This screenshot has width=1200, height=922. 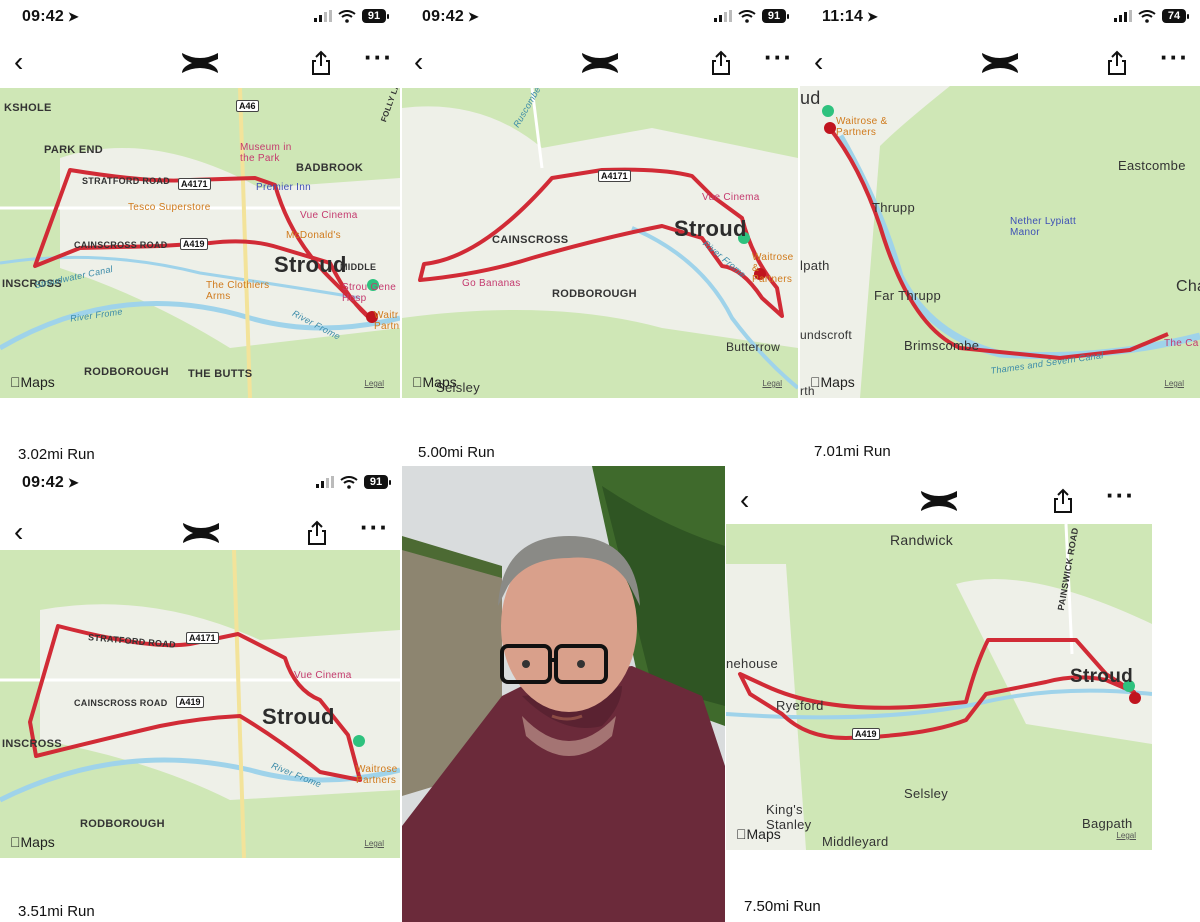 I want to click on poi-label: Tesco Superstore, so click(x=169, y=207).